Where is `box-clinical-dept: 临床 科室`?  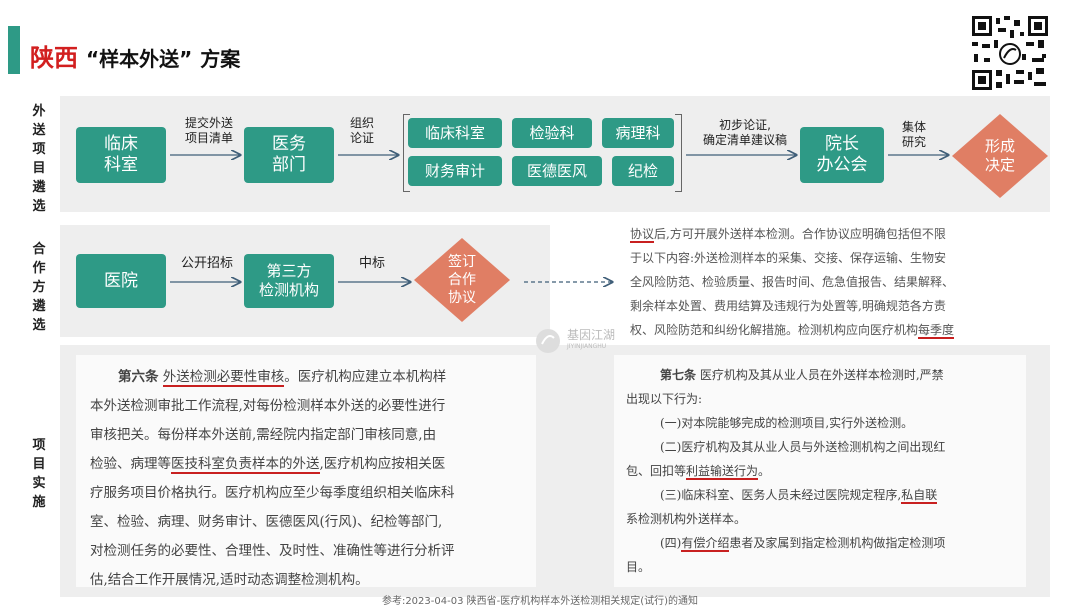
box-clinical-dept: 临床 科室 is located at coordinates (121, 155).